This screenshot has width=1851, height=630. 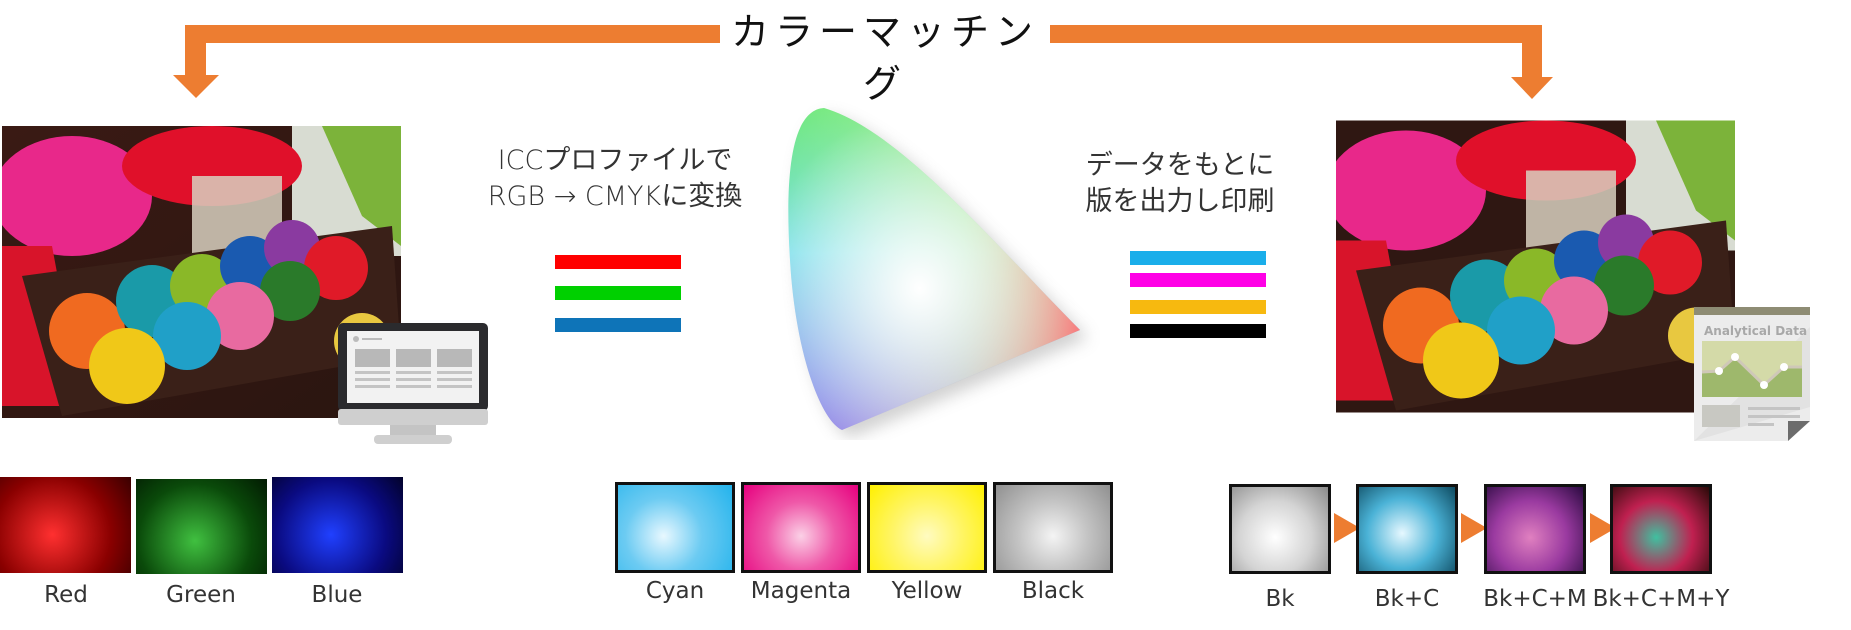 What do you see at coordinates (1407, 599) in the screenshot?
I see `print-step-label-bk-c: Bk+C` at bounding box center [1407, 599].